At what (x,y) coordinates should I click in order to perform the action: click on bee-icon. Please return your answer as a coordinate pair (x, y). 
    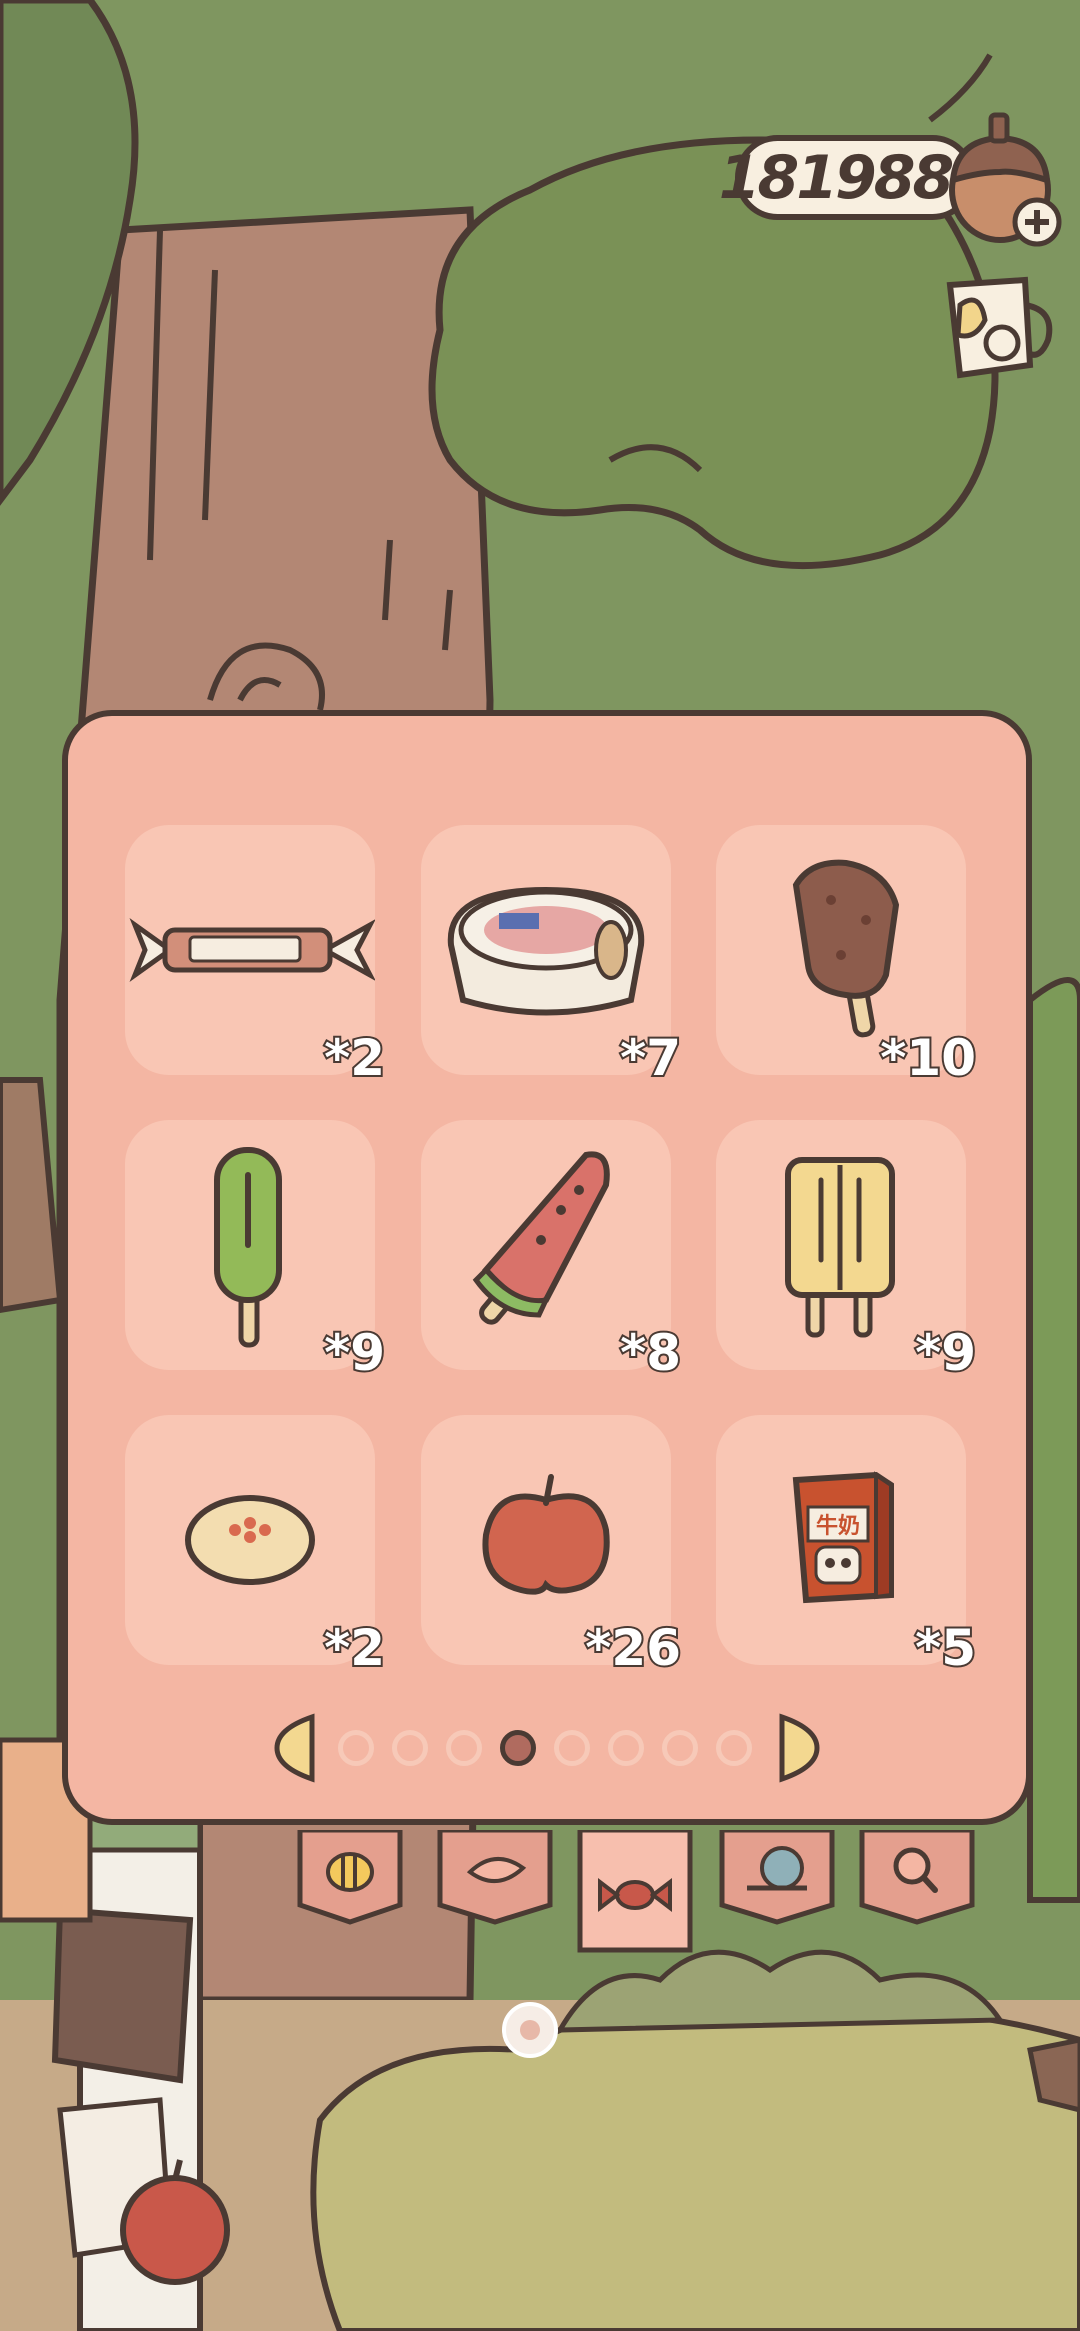
    Looking at the image, I should click on (350, 1872).